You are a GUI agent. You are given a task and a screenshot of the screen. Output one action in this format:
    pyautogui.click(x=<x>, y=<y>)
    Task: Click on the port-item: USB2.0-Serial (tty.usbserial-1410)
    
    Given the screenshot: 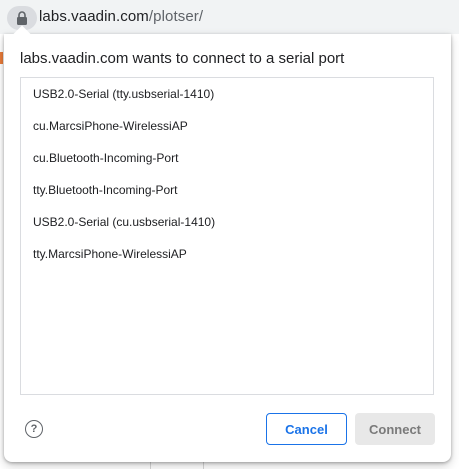 What is the action you would take?
    pyautogui.click(x=227, y=94)
    